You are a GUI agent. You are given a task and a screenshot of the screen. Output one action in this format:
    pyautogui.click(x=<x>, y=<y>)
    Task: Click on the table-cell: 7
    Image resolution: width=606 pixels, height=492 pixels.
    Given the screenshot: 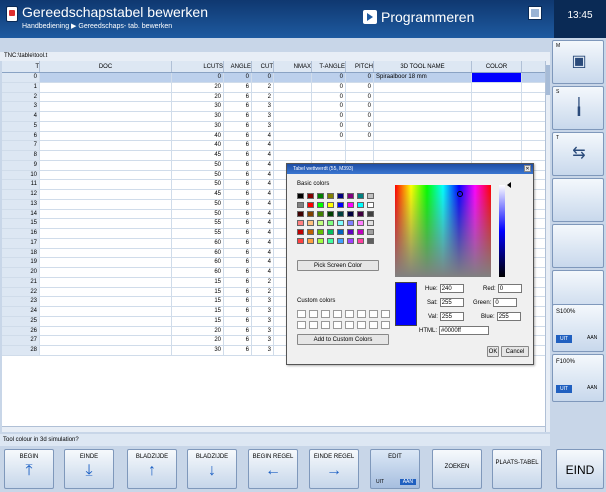 What is the action you would take?
    pyautogui.click(x=21, y=145)
    